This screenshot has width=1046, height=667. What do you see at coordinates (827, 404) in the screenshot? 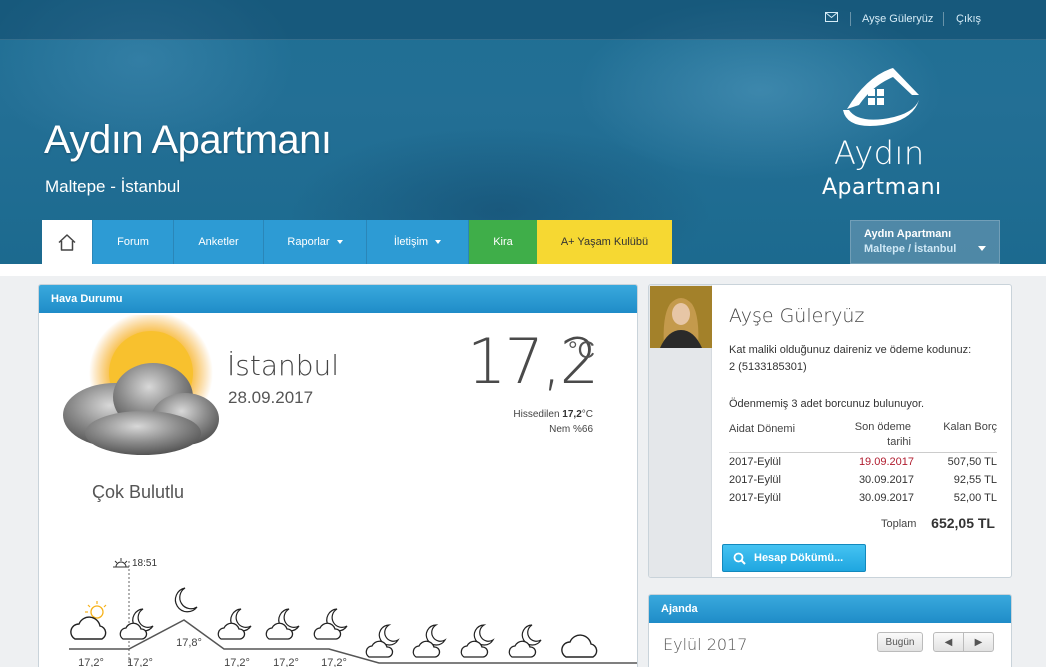
I see `debt-notice: Ödenmemiş 3 adet borcunuz bulunuyor.` at bounding box center [827, 404].